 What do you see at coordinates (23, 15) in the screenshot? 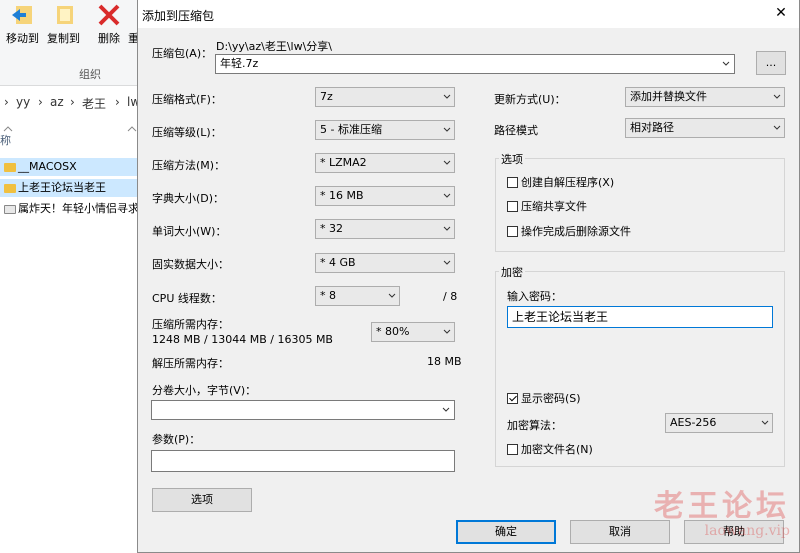
I see `move-to-icon` at bounding box center [23, 15].